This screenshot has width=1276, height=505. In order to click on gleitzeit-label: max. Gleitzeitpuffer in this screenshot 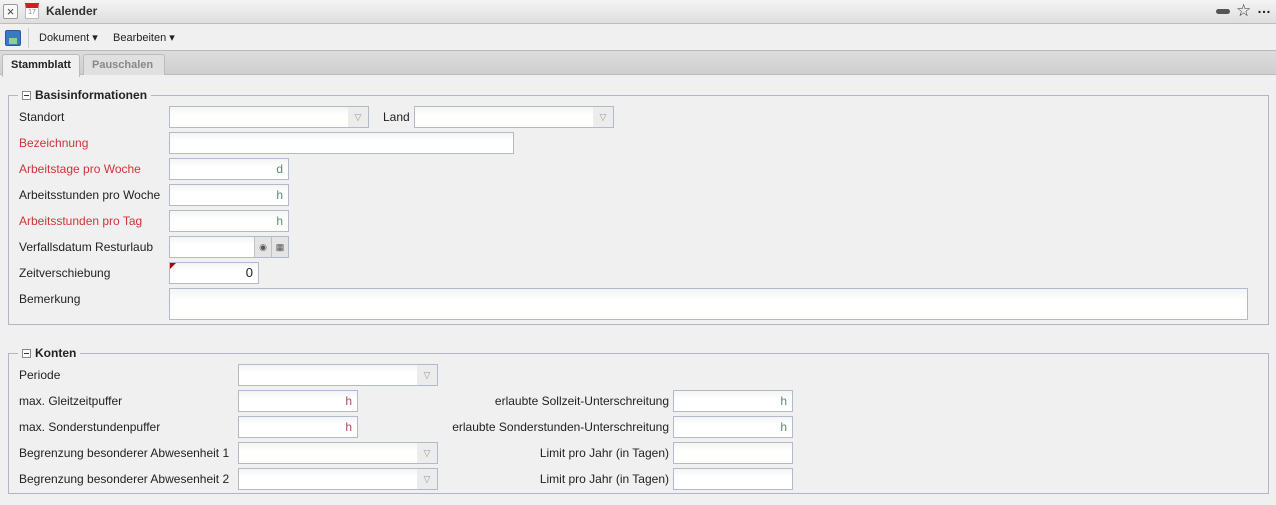, I will do `click(71, 401)`.